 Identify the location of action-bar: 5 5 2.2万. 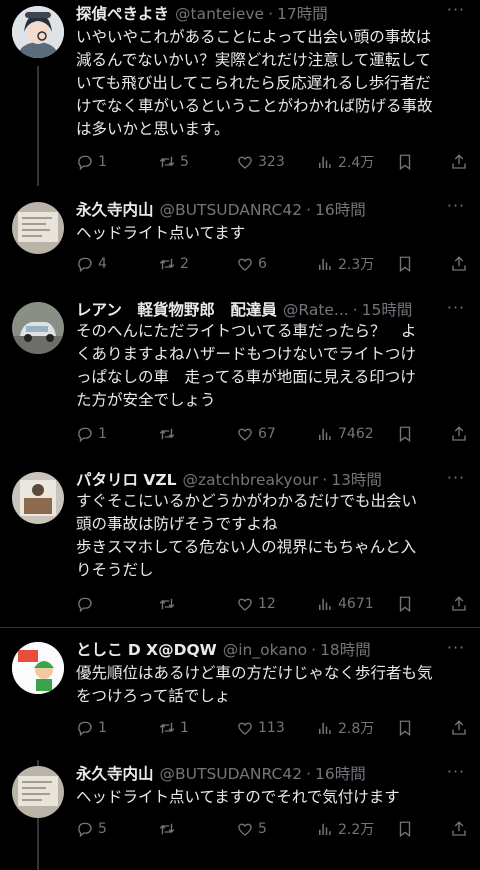
(274, 829).